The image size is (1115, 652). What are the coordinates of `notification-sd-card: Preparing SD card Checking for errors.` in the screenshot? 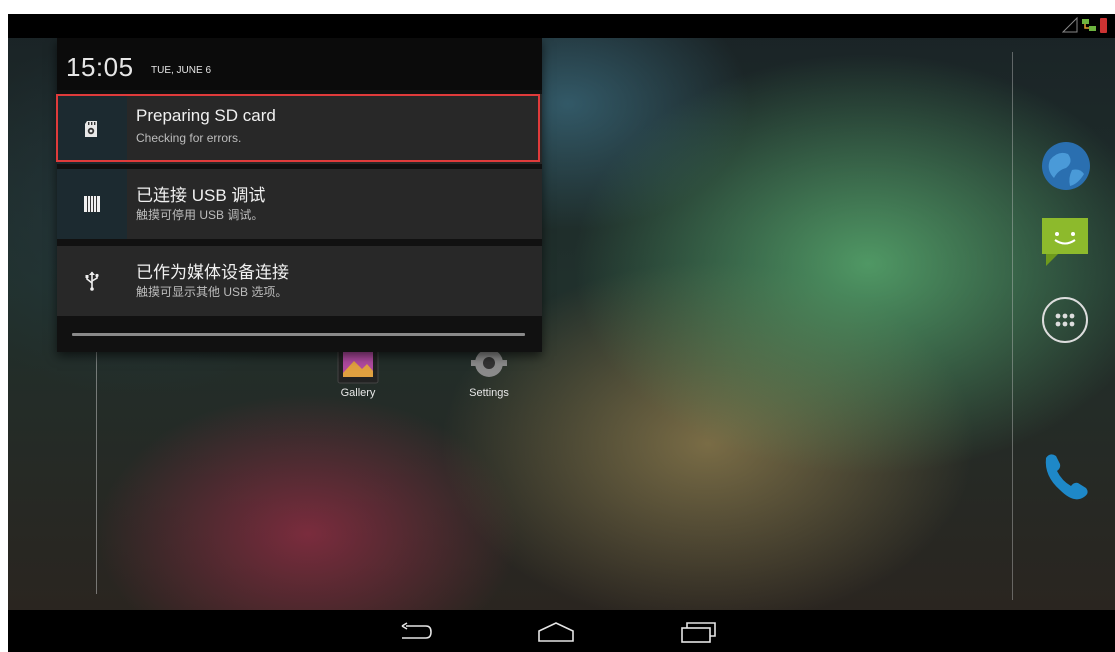 It's located at (299, 129).